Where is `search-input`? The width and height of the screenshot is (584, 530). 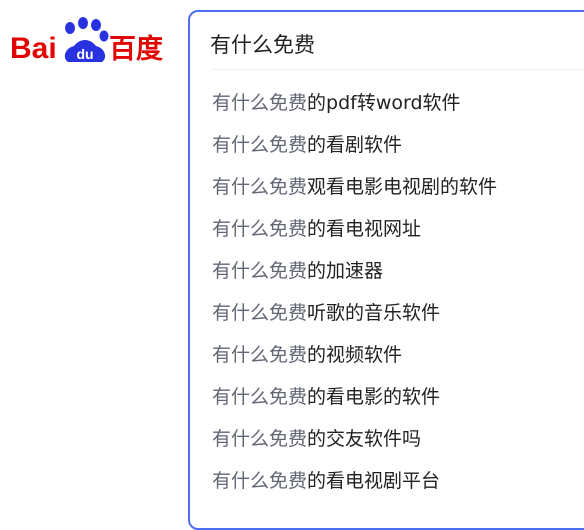
search-input is located at coordinates (390, 44).